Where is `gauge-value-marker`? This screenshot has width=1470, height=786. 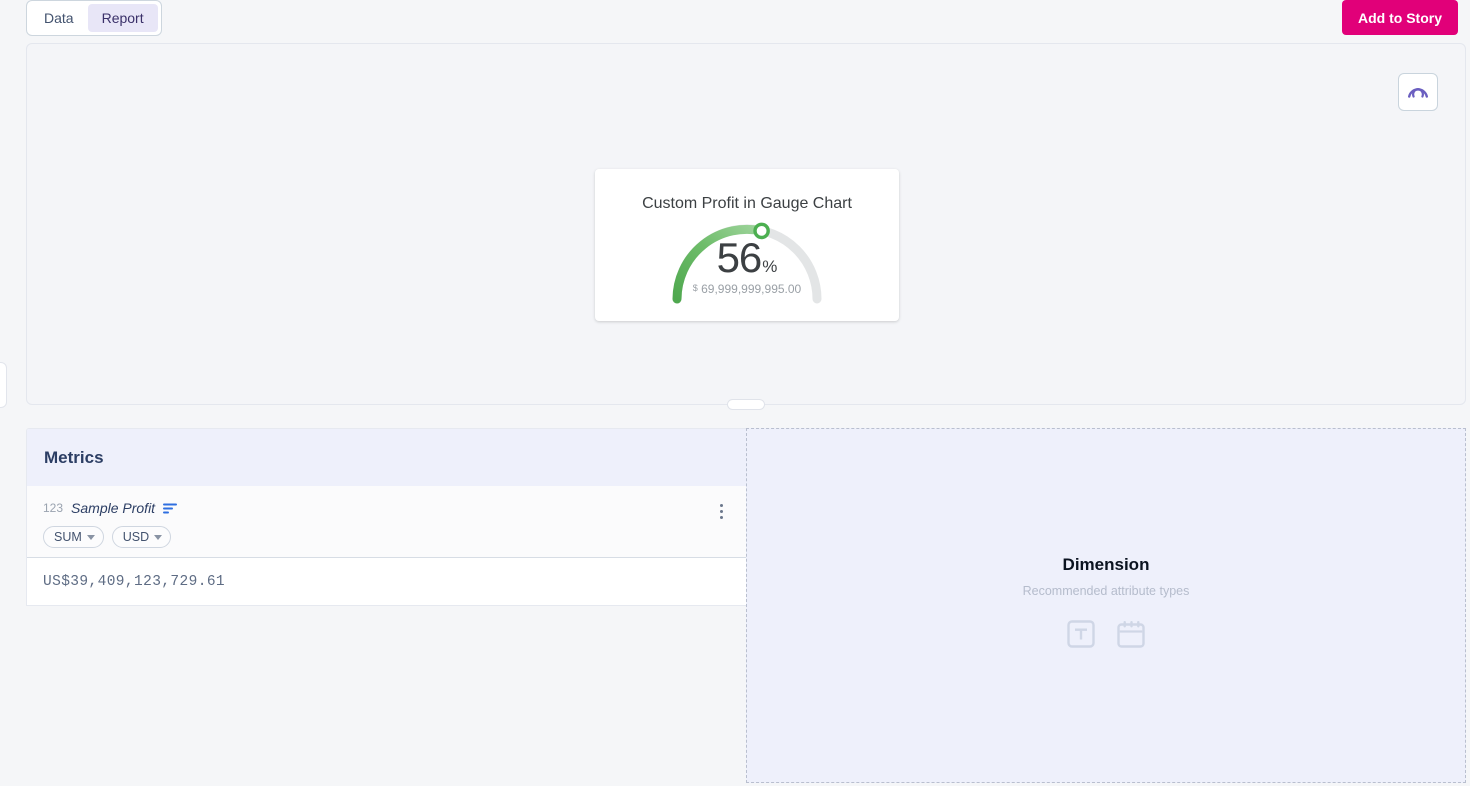 gauge-value-marker is located at coordinates (761, 231).